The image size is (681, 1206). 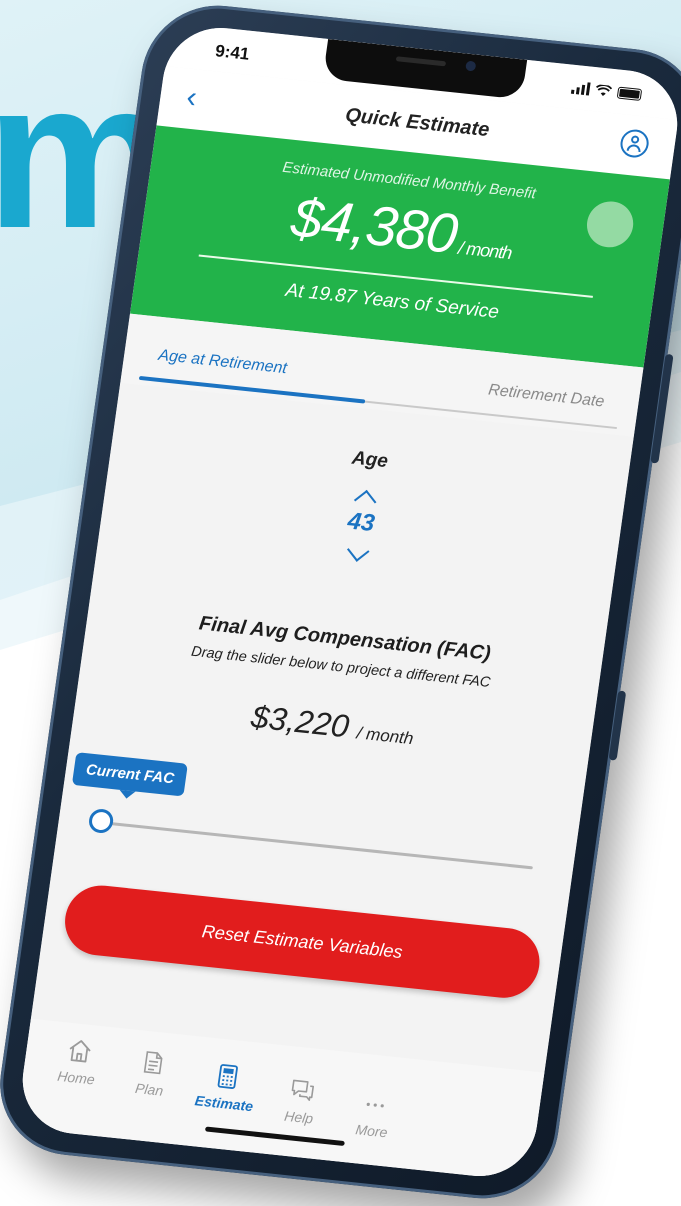 I want to click on current-fac-tooltip: Current FAC, so click(x=130, y=774).